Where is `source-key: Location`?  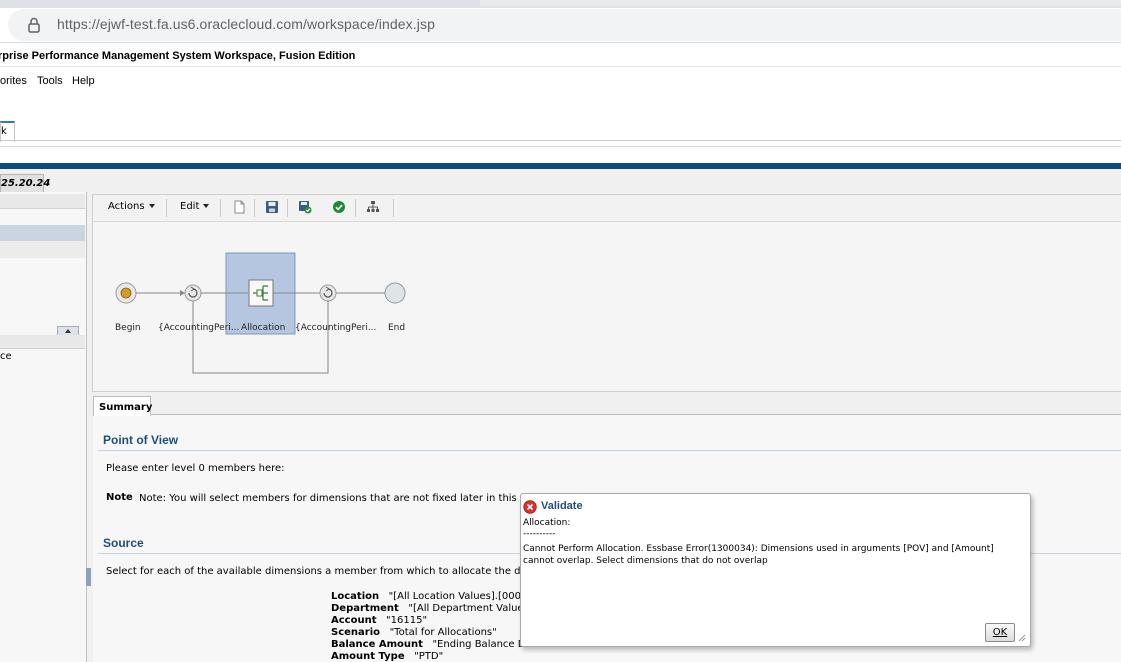 source-key: Location is located at coordinates (355, 596).